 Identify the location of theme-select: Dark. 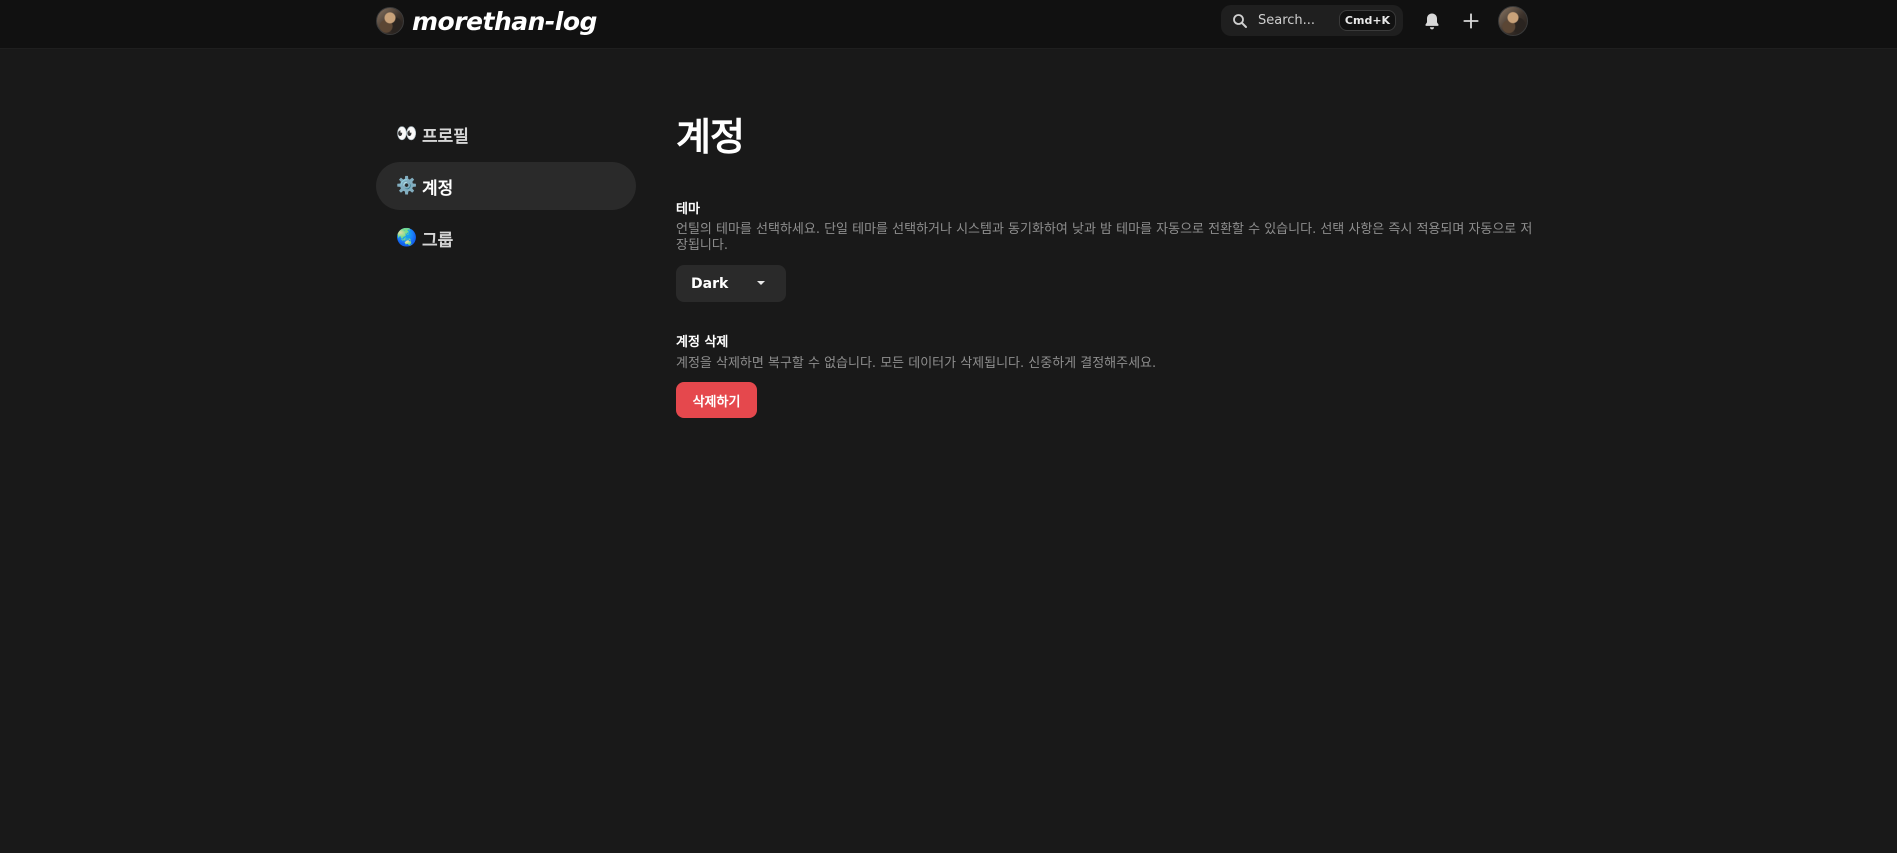
(731, 283).